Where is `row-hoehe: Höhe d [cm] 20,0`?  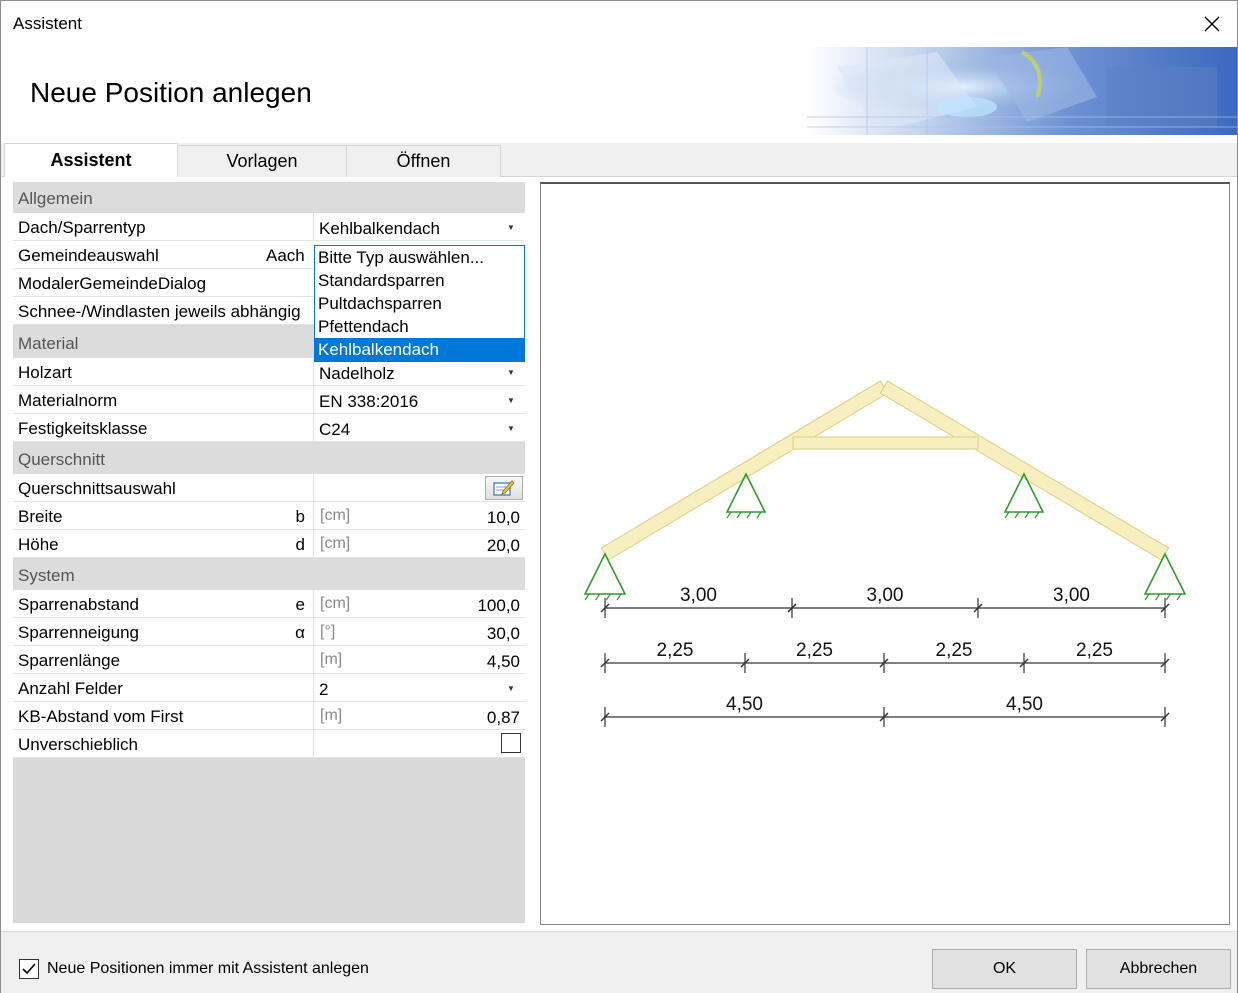
row-hoehe: Höhe d [cm] 20,0 is located at coordinates (269, 544).